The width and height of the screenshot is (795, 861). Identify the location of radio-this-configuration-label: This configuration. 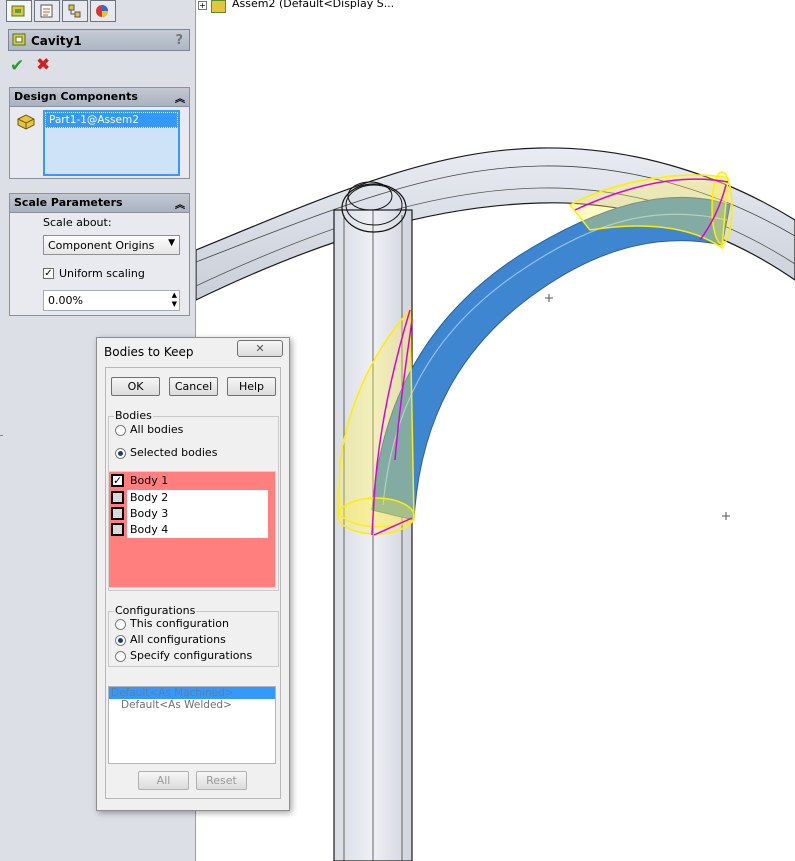
(179, 623).